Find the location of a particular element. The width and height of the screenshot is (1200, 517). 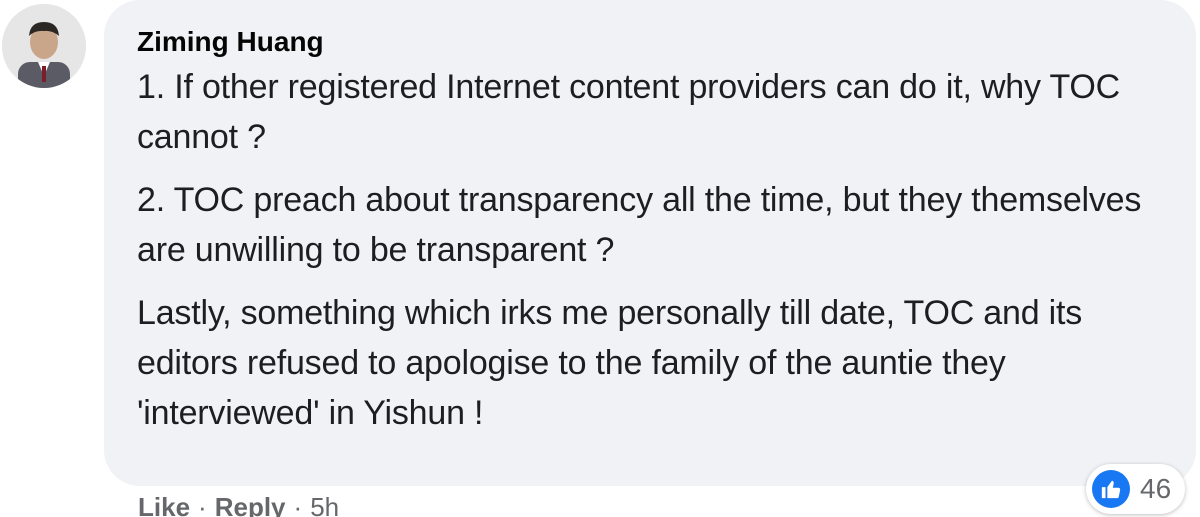

like-link: Like is located at coordinates (164, 504).